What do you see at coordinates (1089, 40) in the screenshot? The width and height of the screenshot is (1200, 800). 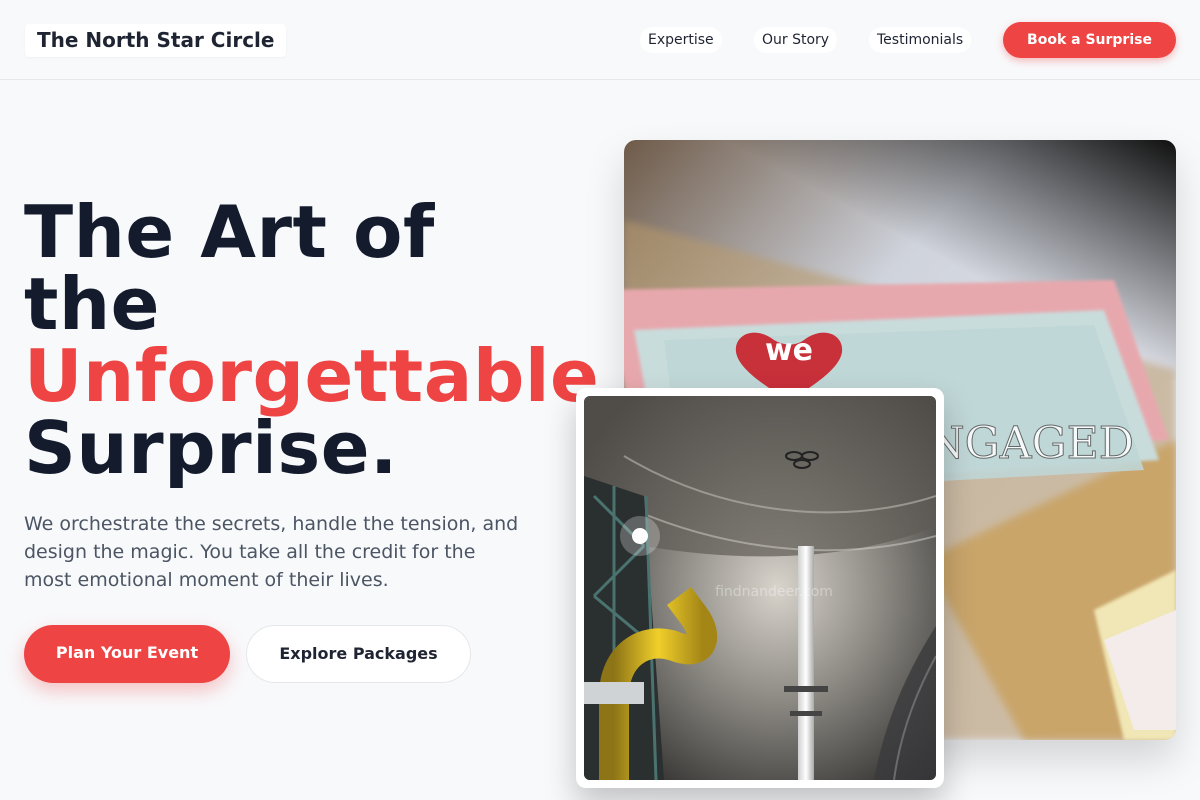 I see `book-surprise-button: Book a Surprise` at bounding box center [1089, 40].